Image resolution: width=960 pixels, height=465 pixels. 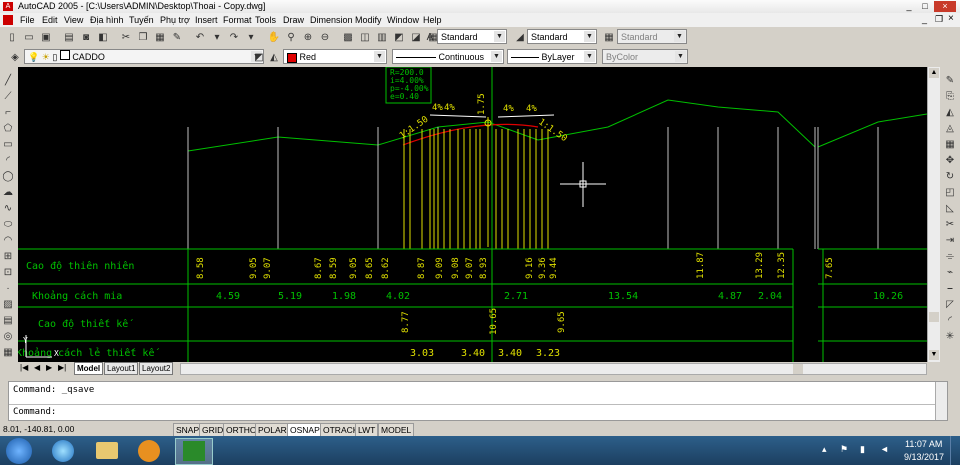 I want to click on array-icon: ▦, so click(x=950, y=144).